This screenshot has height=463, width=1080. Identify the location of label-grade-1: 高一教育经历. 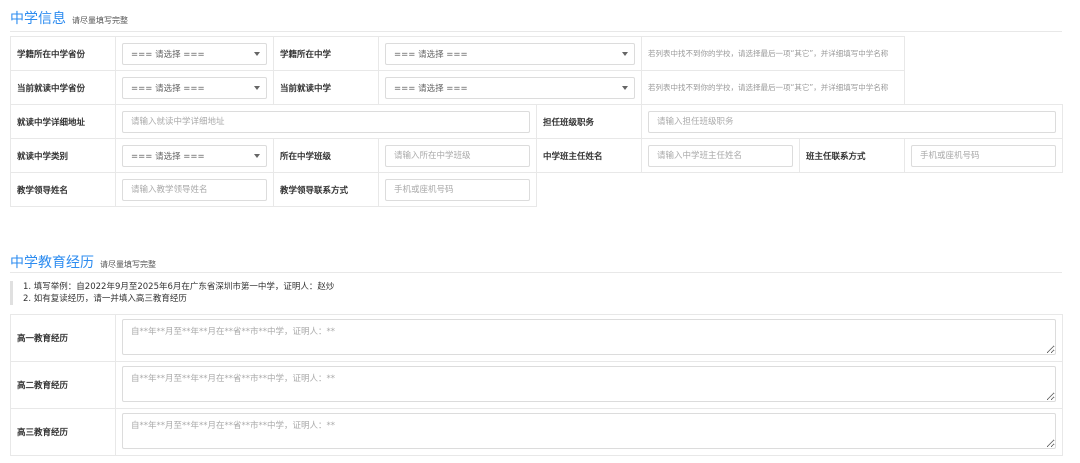
(63, 338).